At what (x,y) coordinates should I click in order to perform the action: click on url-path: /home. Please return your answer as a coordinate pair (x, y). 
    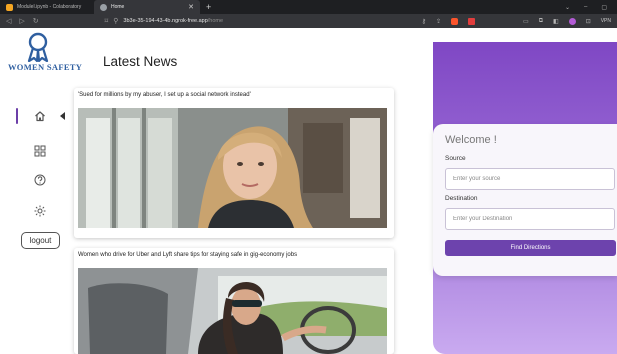
    Looking at the image, I should click on (215, 21).